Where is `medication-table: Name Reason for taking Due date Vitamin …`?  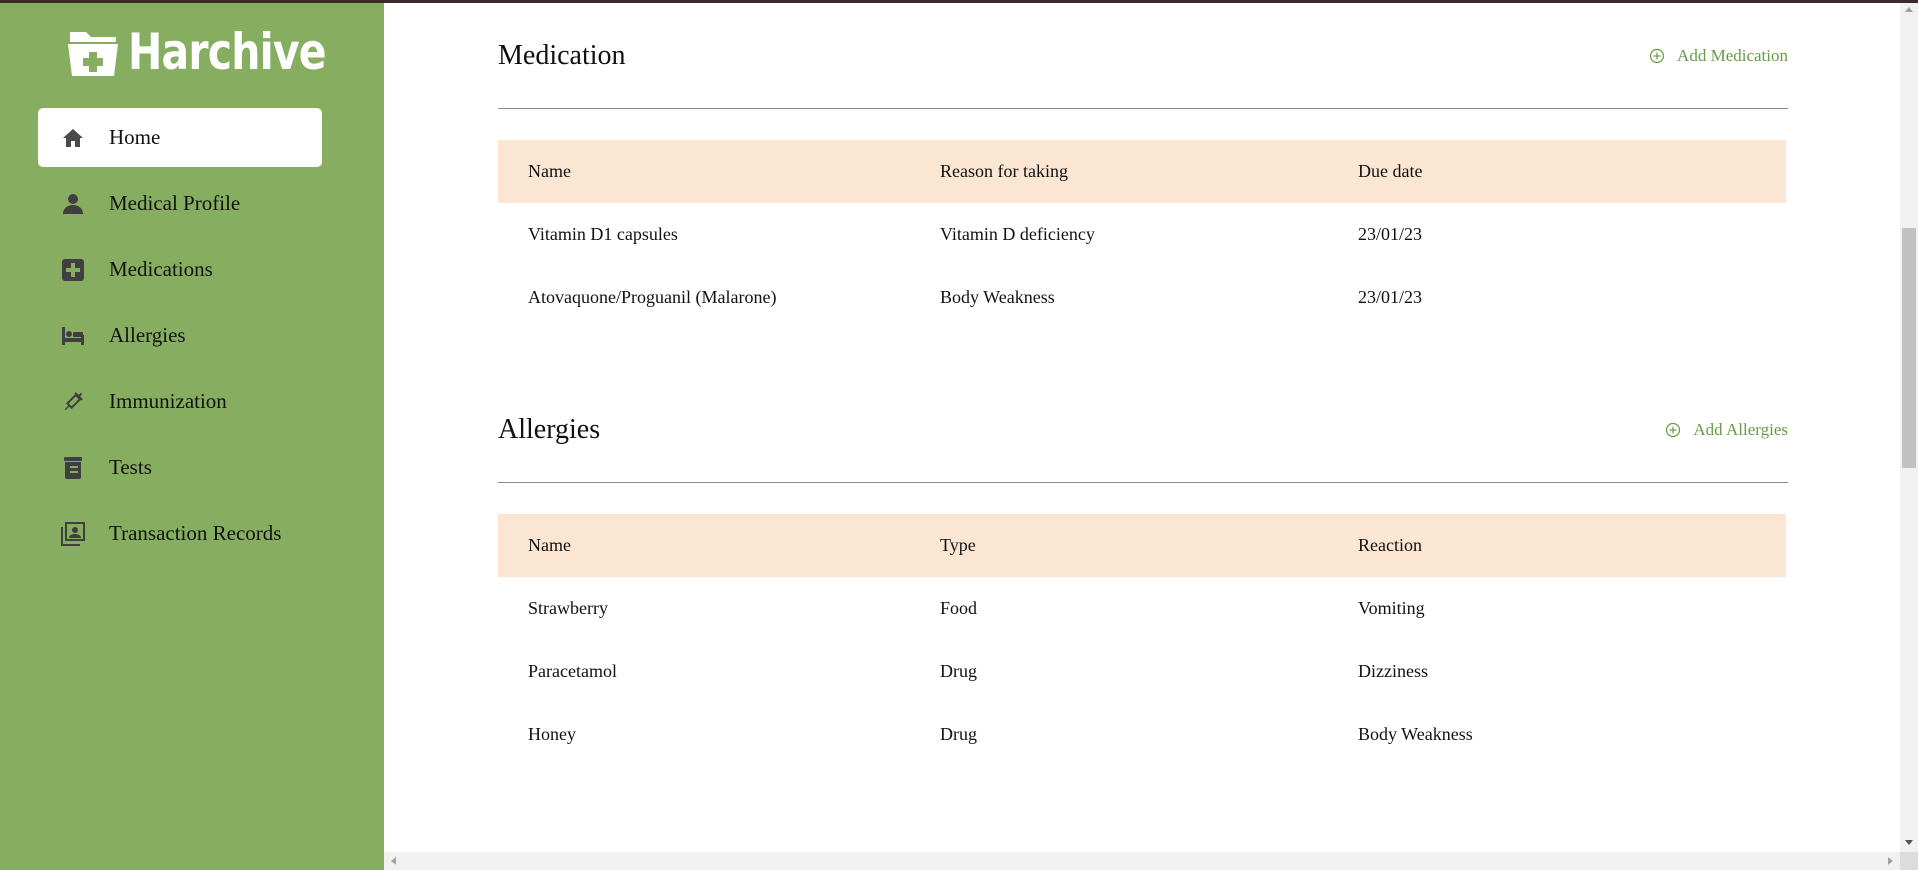
medication-table: Name Reason for taking Due date Vitamin … is located at coordinates (1142, 234).